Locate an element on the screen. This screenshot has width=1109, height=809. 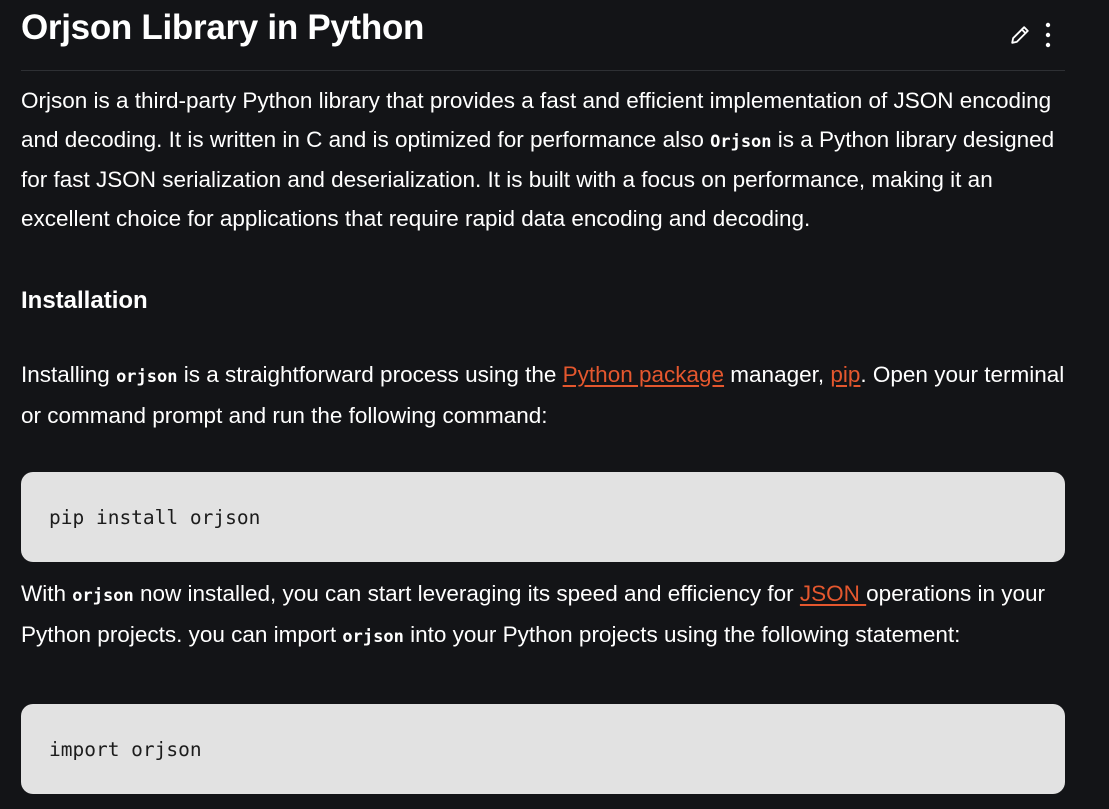
inline-code: Orjson is located at coordinates (741, 141).